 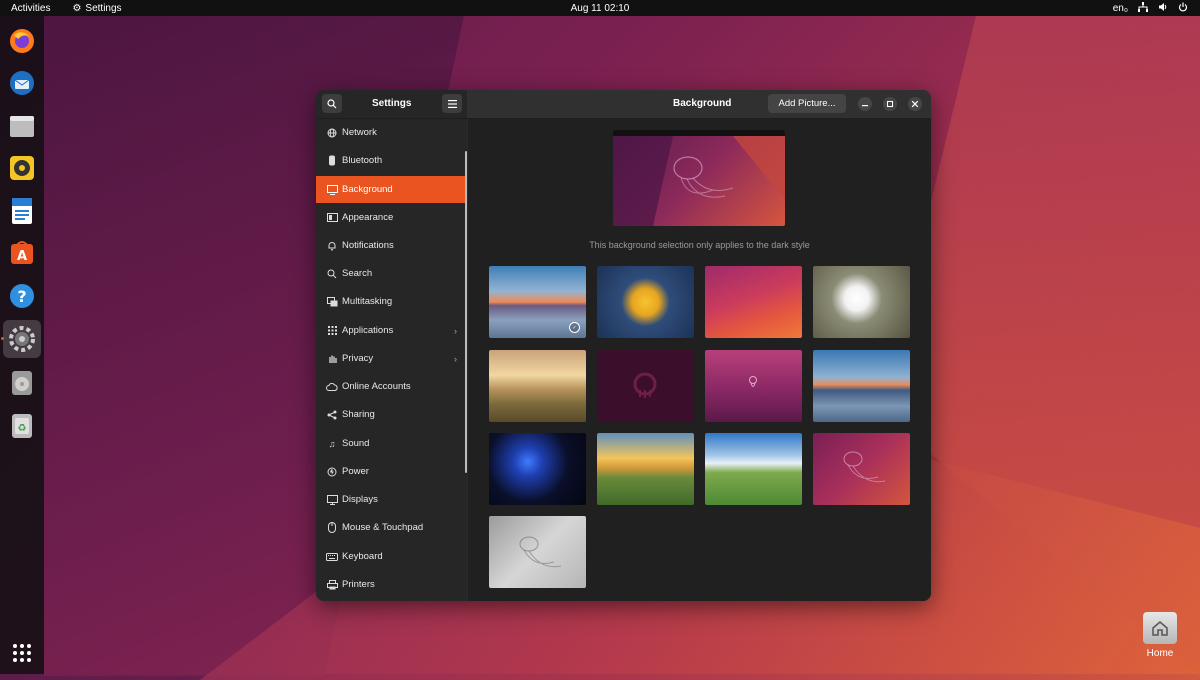 I want to click on system-tray: en₀, so click(x=1150, y=8).